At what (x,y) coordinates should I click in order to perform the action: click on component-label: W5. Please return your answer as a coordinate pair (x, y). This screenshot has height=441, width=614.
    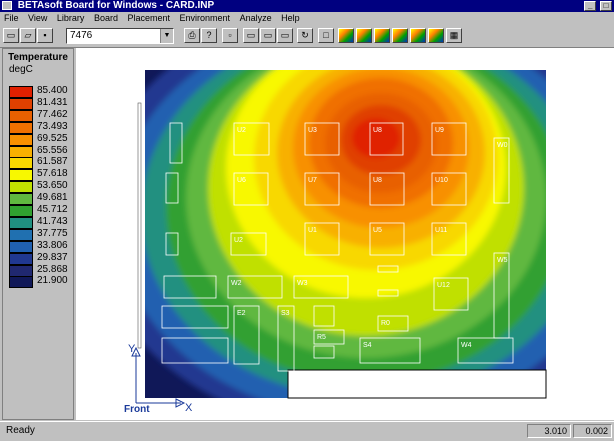
    Looking at the image, I should click on (502, 260).